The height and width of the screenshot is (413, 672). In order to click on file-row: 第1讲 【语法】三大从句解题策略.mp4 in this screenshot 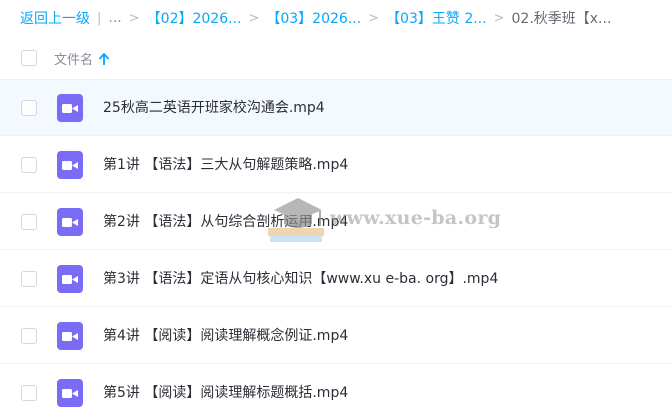, I will do `click(336, 165)`.